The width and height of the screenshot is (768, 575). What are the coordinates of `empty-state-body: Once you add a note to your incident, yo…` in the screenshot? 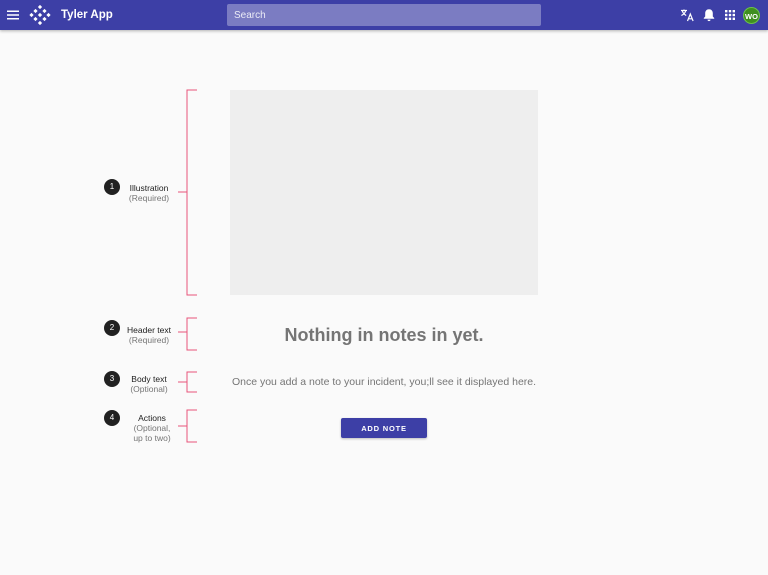 It's located at (384, 382).